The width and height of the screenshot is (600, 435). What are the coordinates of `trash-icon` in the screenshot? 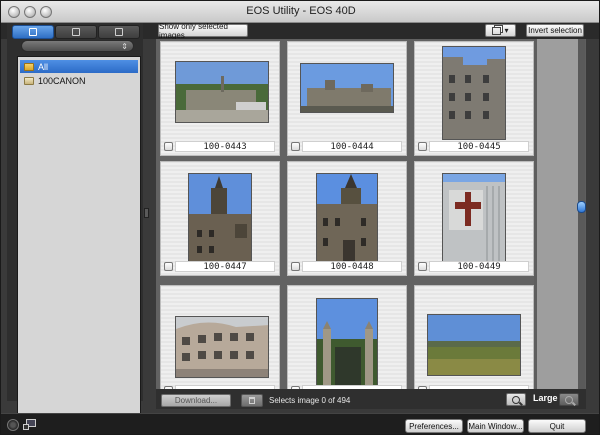 It's located at (252, 400).